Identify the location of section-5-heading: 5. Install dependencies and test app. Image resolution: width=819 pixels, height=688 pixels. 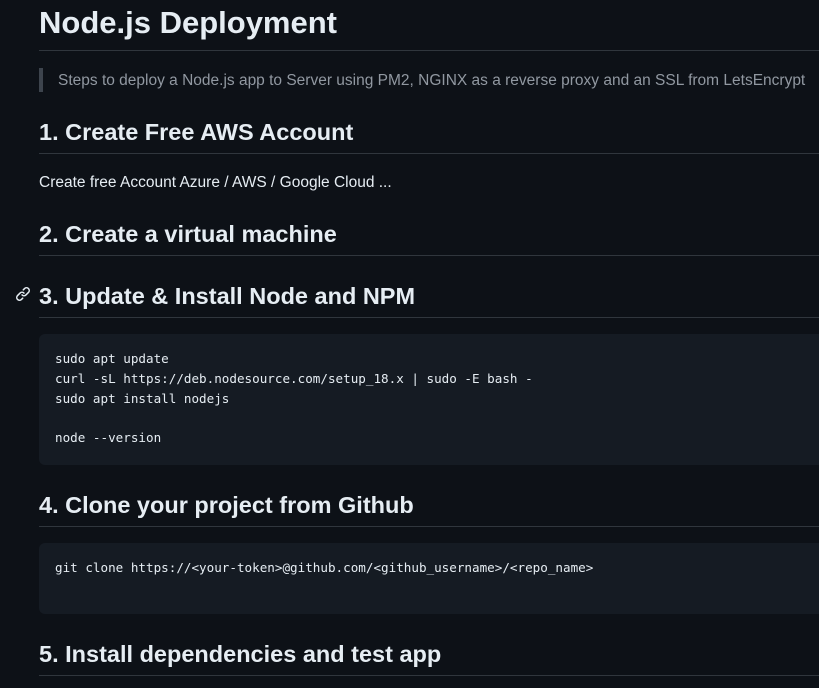
(240, 654).